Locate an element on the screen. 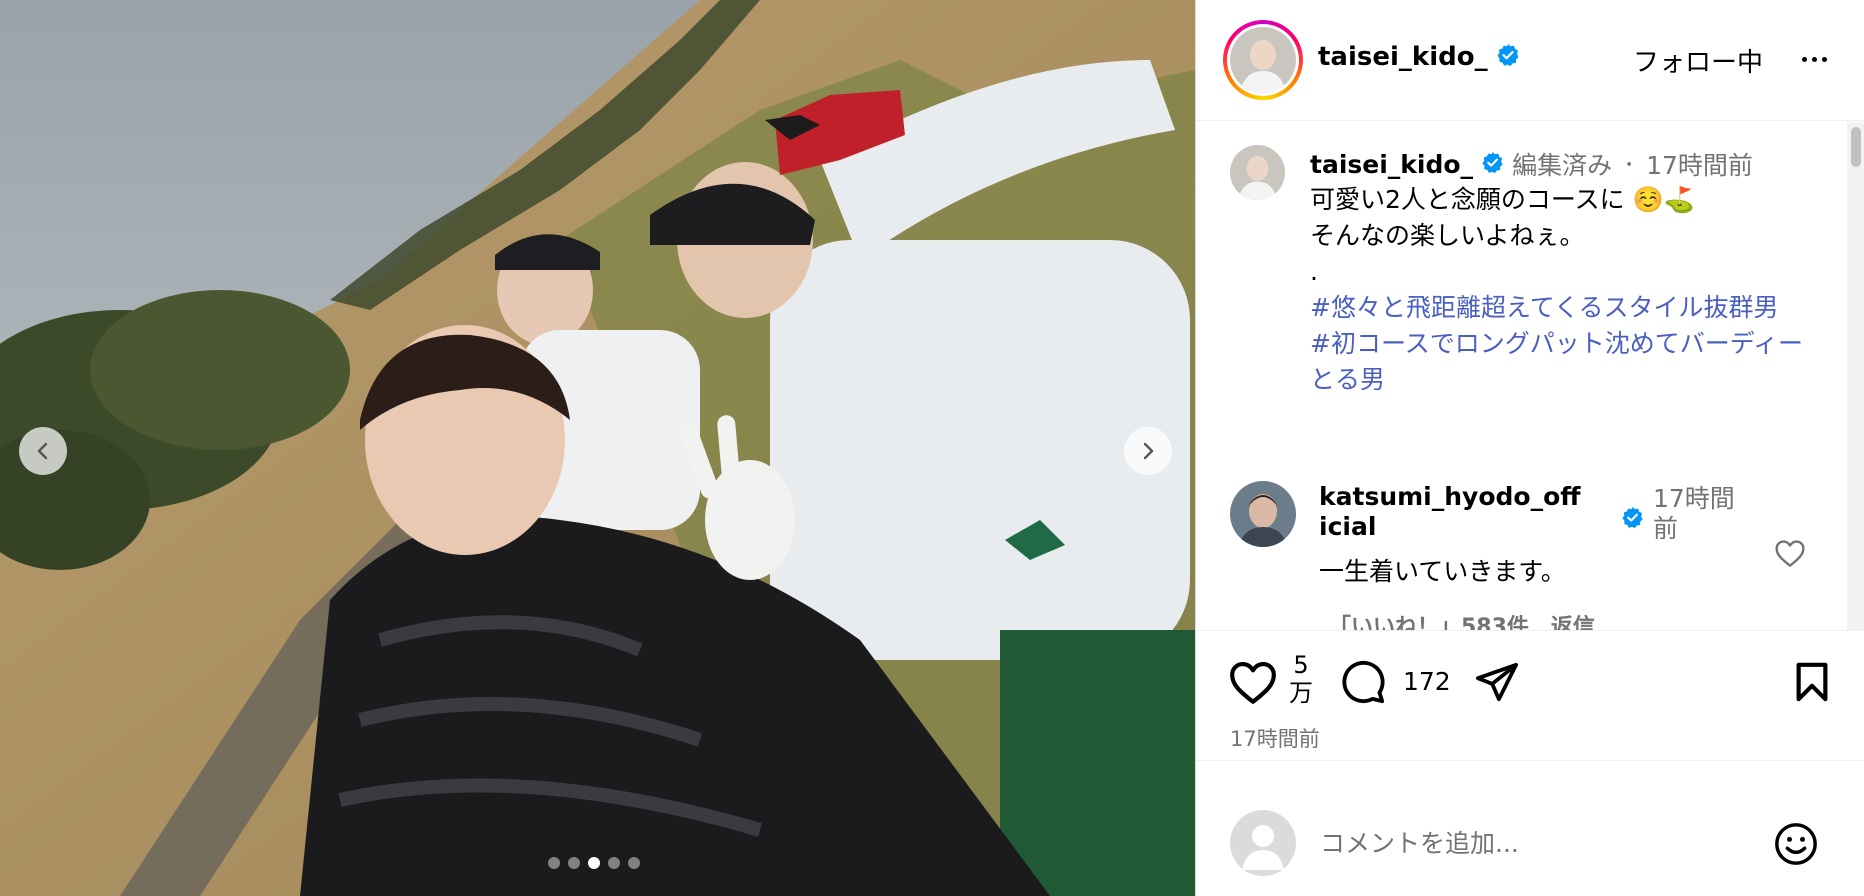 The height and width of the screenshot is (896, 1864). like-count-char: 万 is located at coordinates (1301, 693).